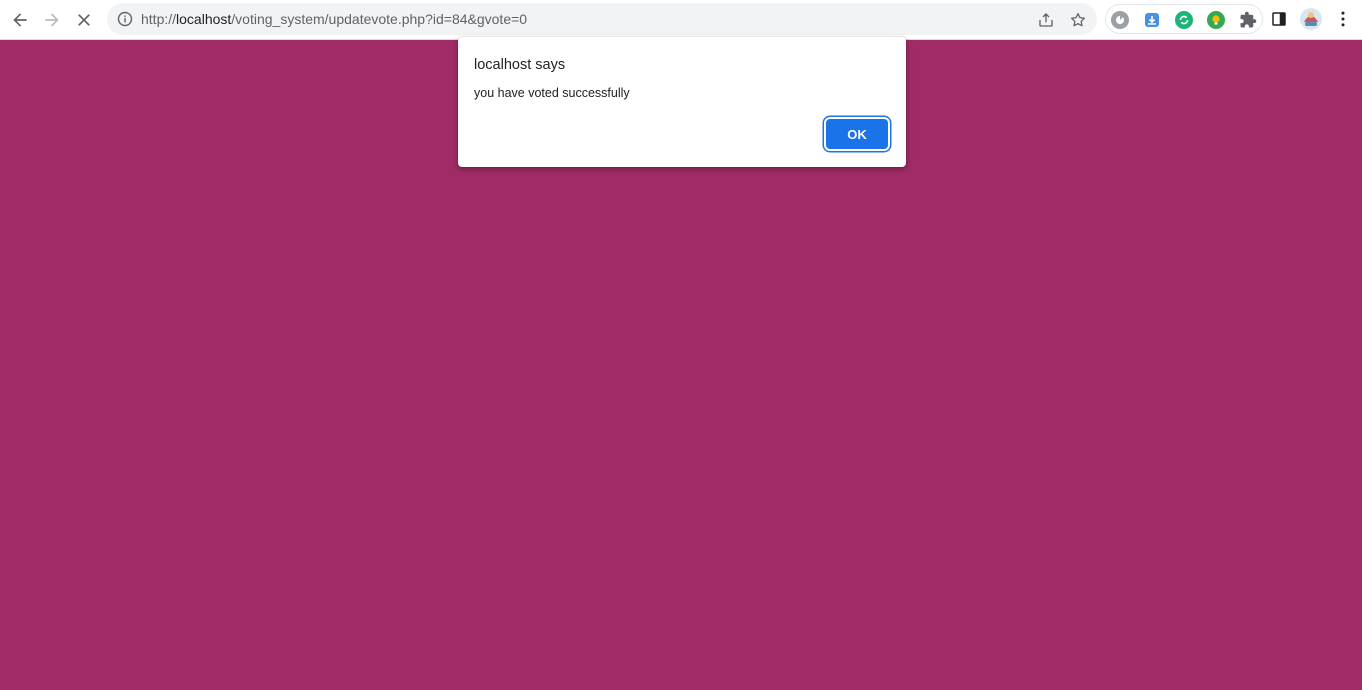 This screenshot has width=1362, height=690. What do you see at coordinates (204, 19) in the screenshot?
I see `url-host: localhost` at bounding box center [204, 19].